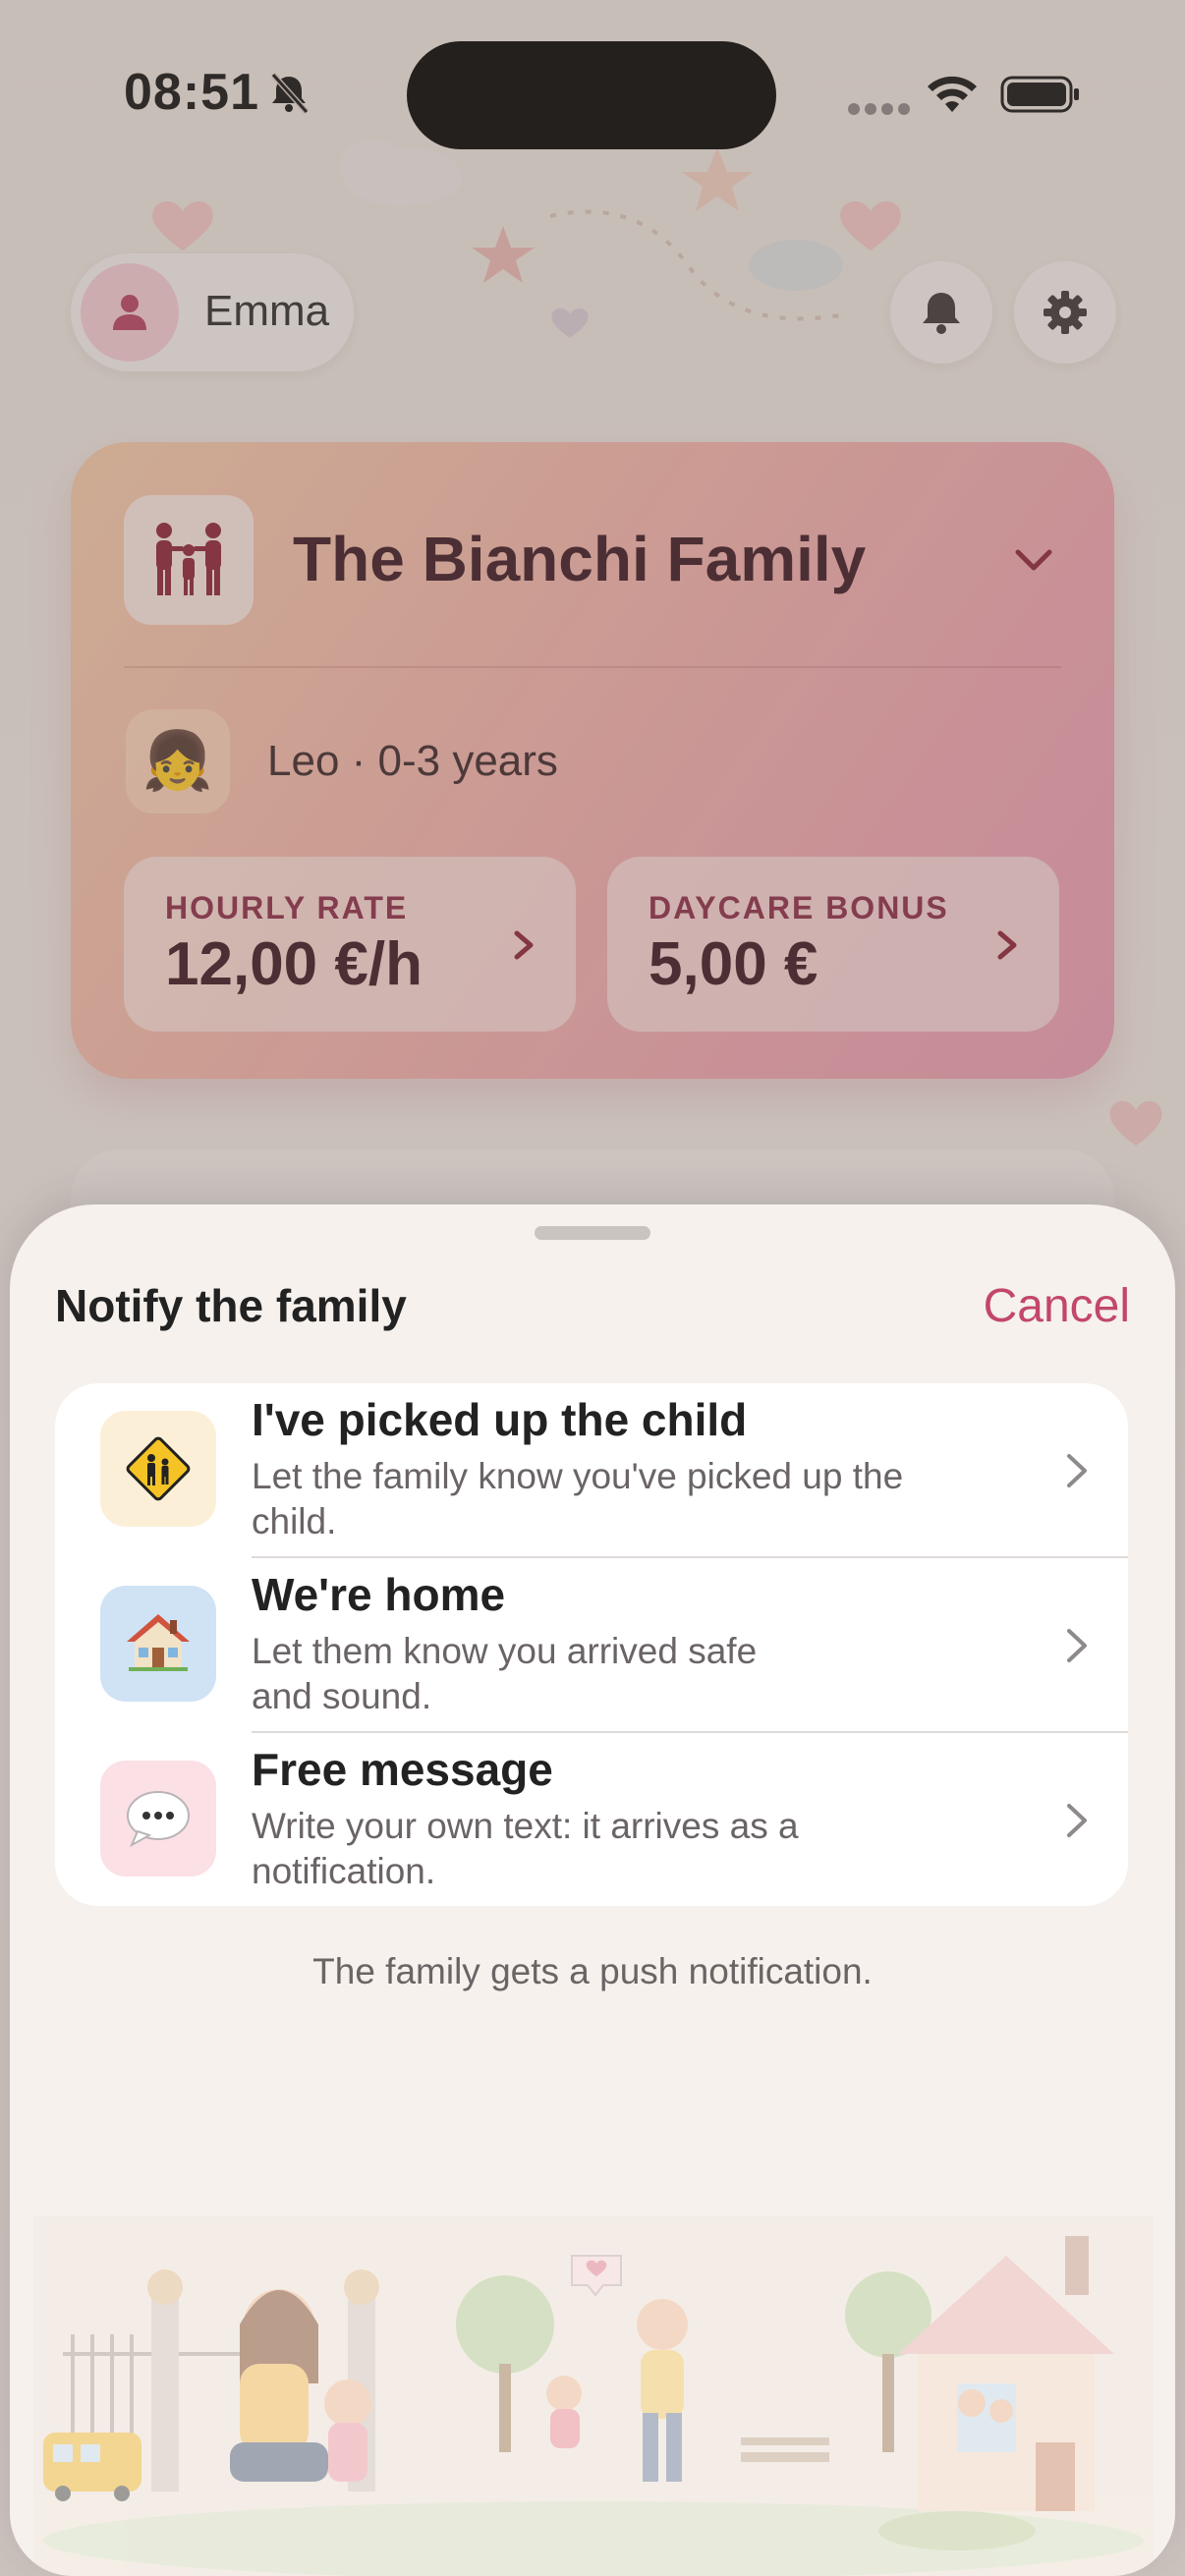  Describe the element at coordinates (799, 907) in the screenshot. I see `daycare-bonus-label: DAYCARE BONUS` at that location.